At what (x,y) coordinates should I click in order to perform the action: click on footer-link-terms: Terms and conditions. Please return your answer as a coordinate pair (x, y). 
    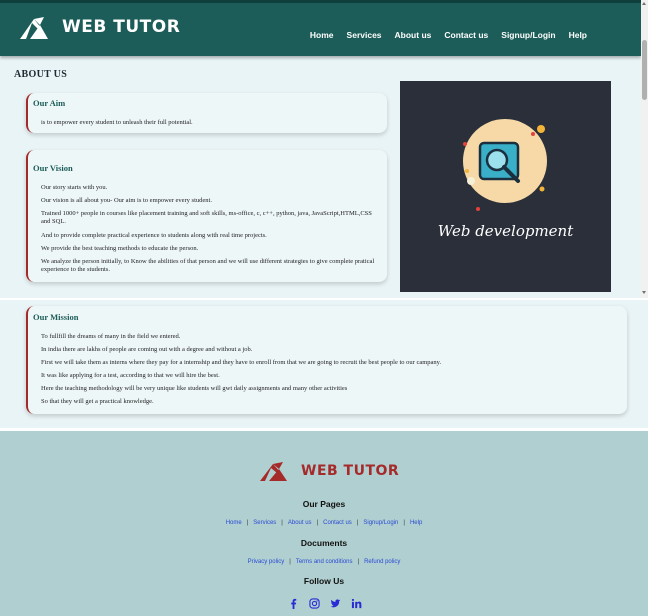
    Looking at the image, I should click on (324, 562).